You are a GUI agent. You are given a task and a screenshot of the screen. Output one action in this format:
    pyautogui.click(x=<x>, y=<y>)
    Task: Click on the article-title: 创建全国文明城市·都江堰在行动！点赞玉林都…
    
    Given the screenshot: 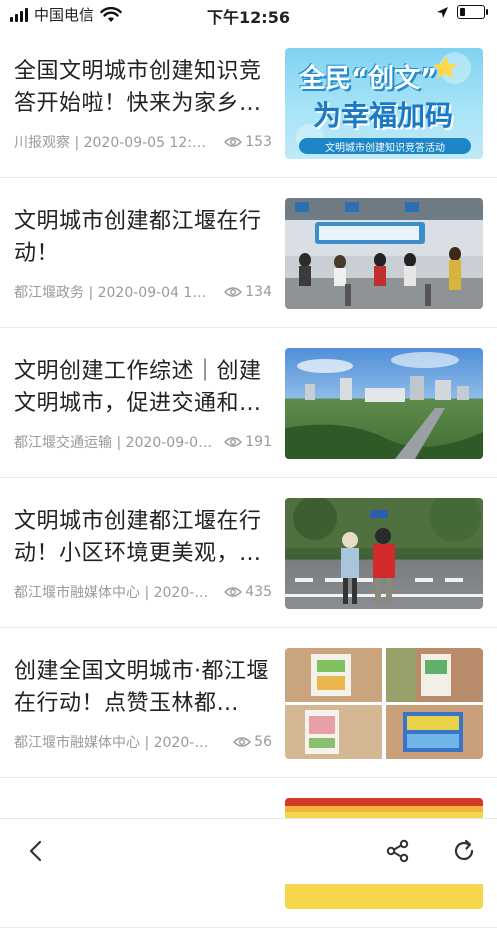 What is the action you would take?
    pyautogui.click(x=141, y=687)
    